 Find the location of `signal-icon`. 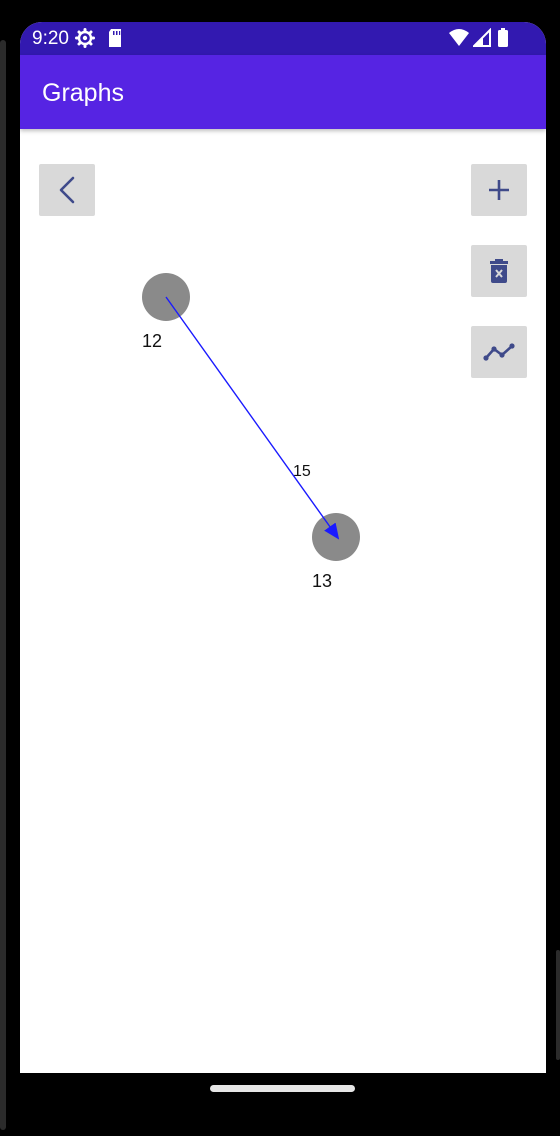

signal-icon is located at coordinates (481, 40).